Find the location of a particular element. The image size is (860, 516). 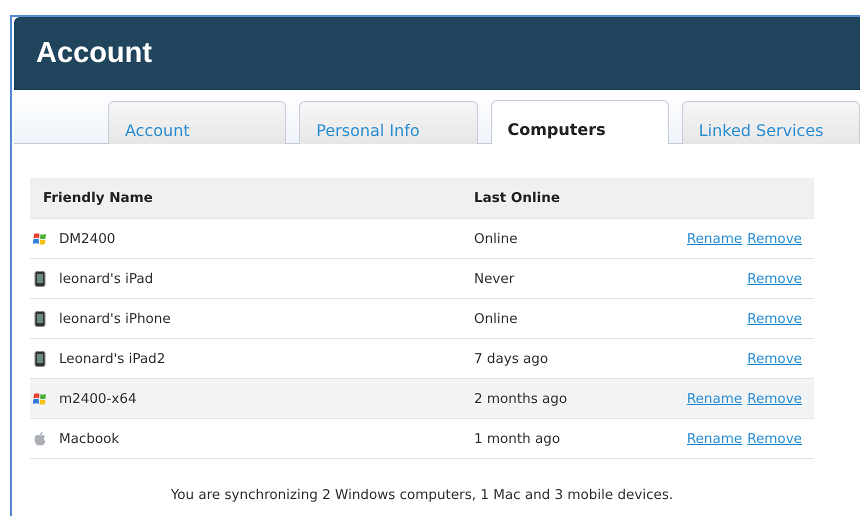

device-name: Macbook is located at coordinates (89, 438).